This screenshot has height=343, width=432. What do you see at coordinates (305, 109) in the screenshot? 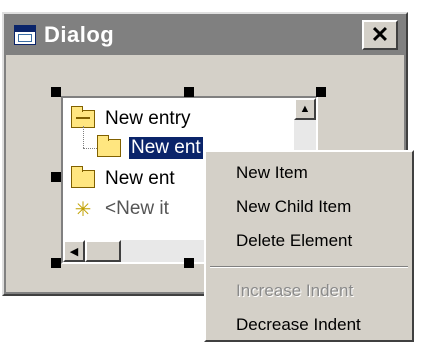
I see `scroll-up-button: ▲` at bounding box center [305, 109].